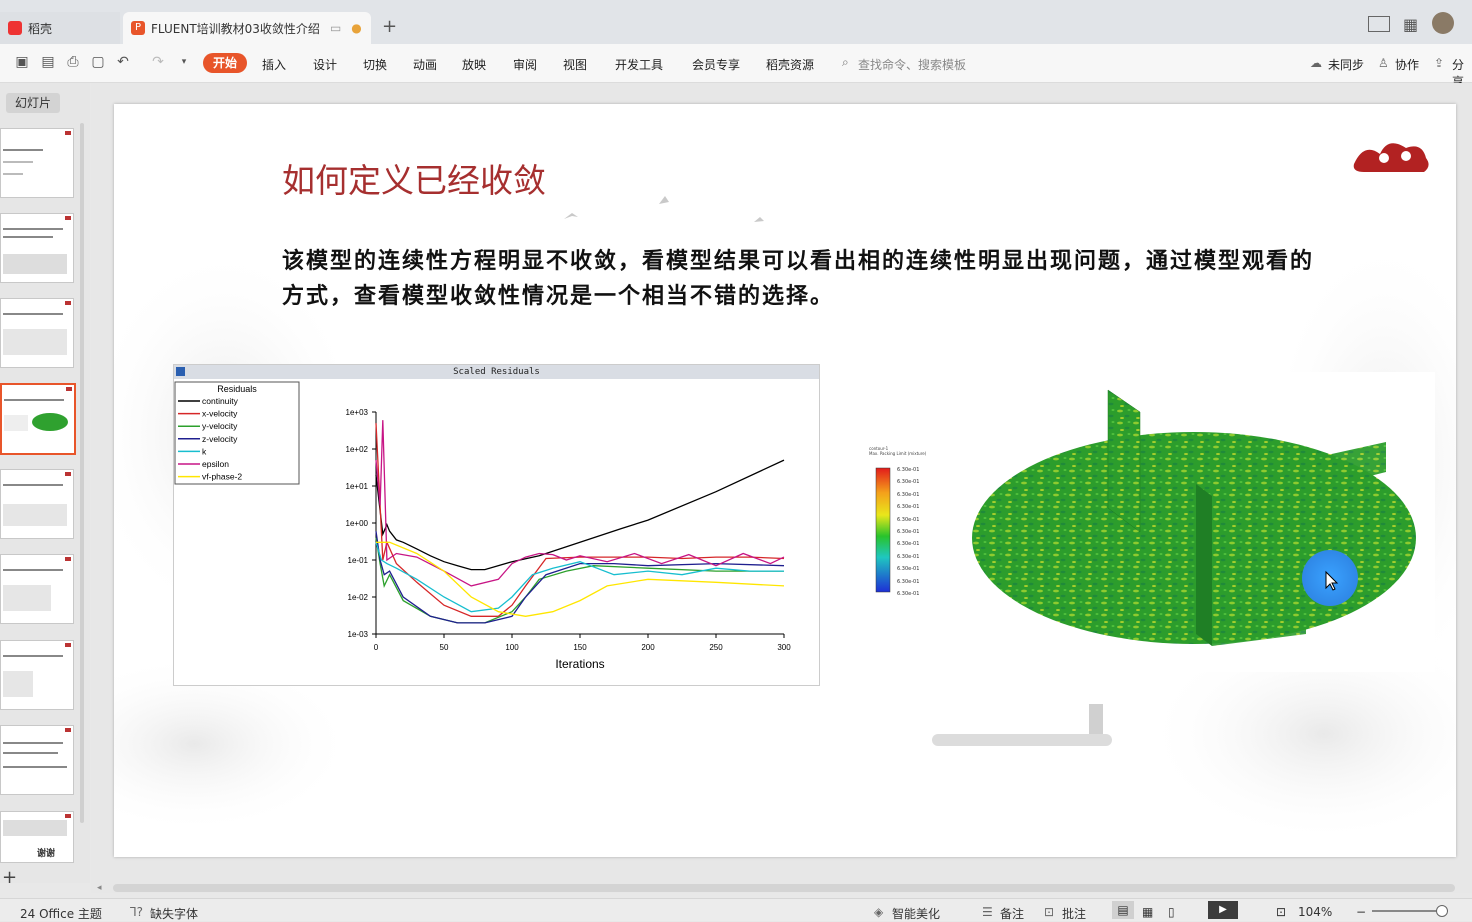 This screenshot has height=922, width=1472. What do you see at coordinates (22, 62) in the screenshot?
I see `save-icon: ▣` at bounding box center [22, 62].